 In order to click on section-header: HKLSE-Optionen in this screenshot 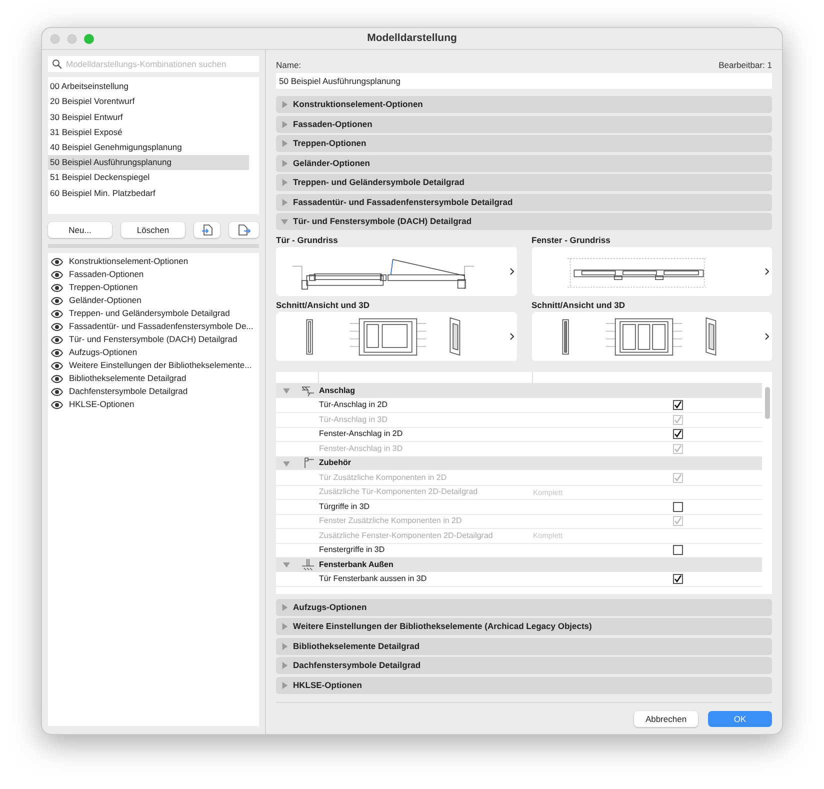, I will do `click(524, 685)`.